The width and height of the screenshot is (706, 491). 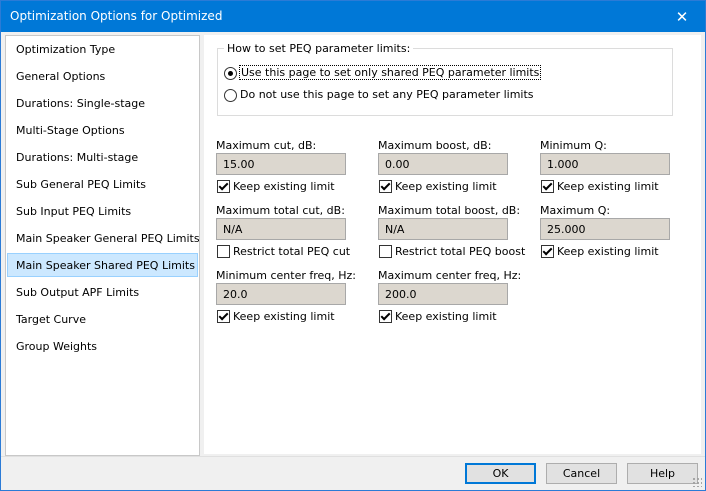 What do you see at coordinates (500, 473) in the screenshot?
I see `ok-button: OK` at bounding box center [500, 473].